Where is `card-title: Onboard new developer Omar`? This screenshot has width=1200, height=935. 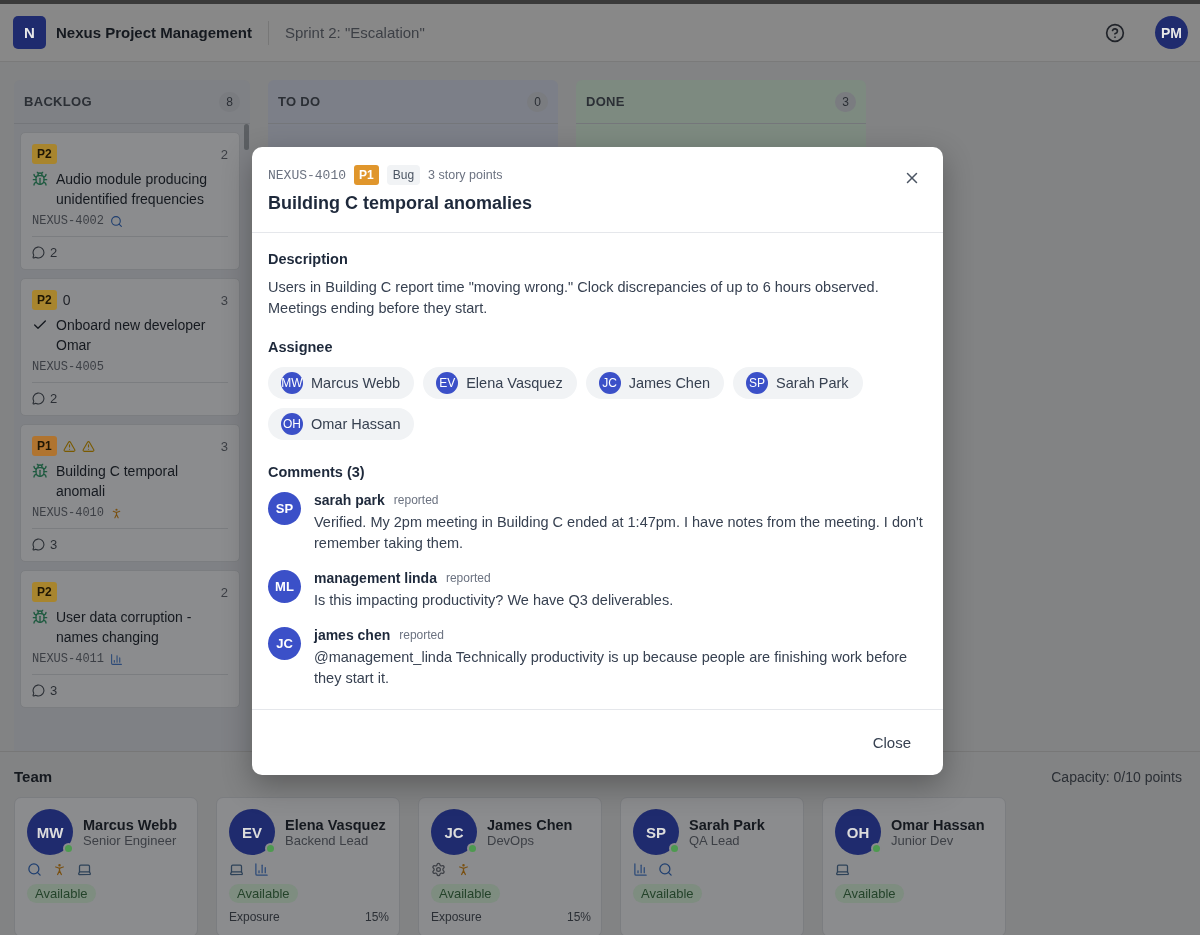 card-title: Onboard new developer Omar is located at coordinates (131, 335).